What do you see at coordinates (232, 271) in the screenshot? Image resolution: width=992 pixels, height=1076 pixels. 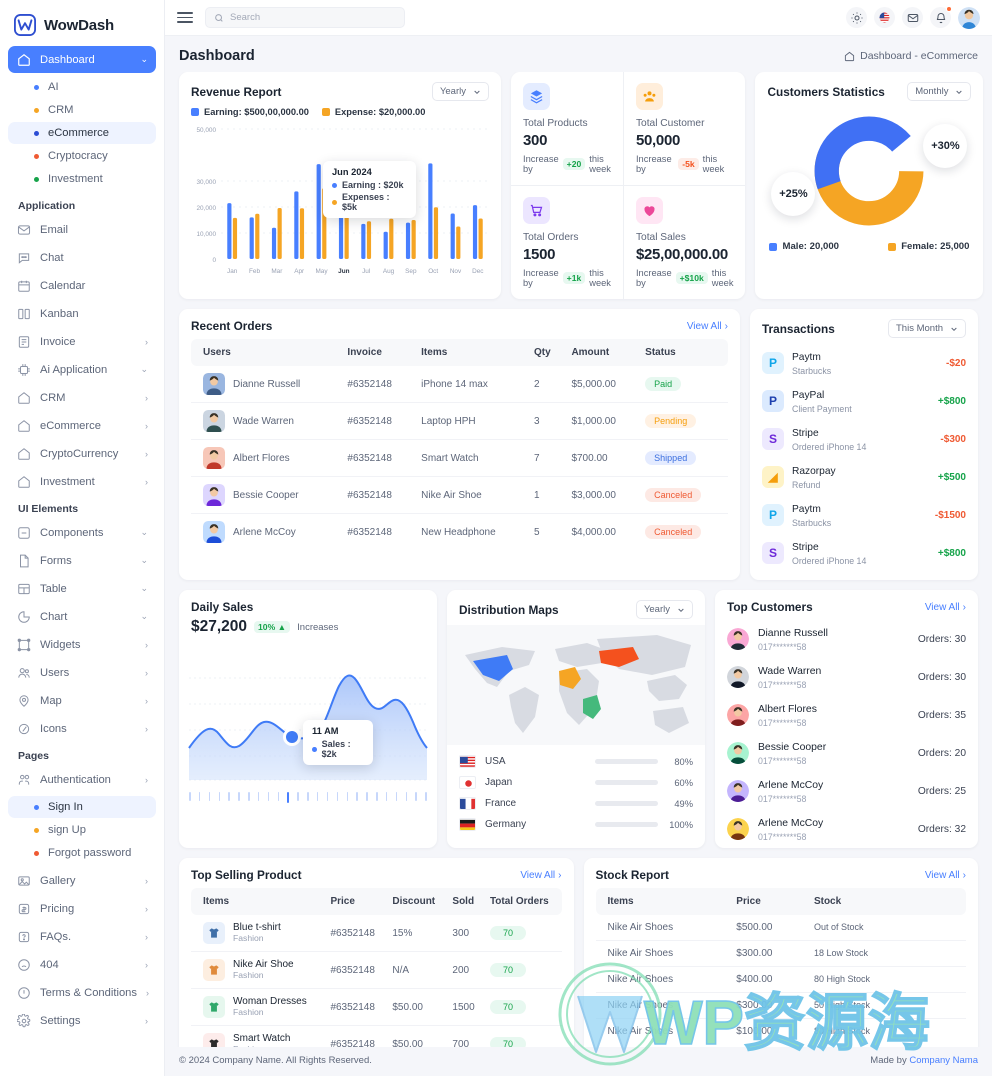 I see `svg-text: Jan` at bounding box center [232, 271].